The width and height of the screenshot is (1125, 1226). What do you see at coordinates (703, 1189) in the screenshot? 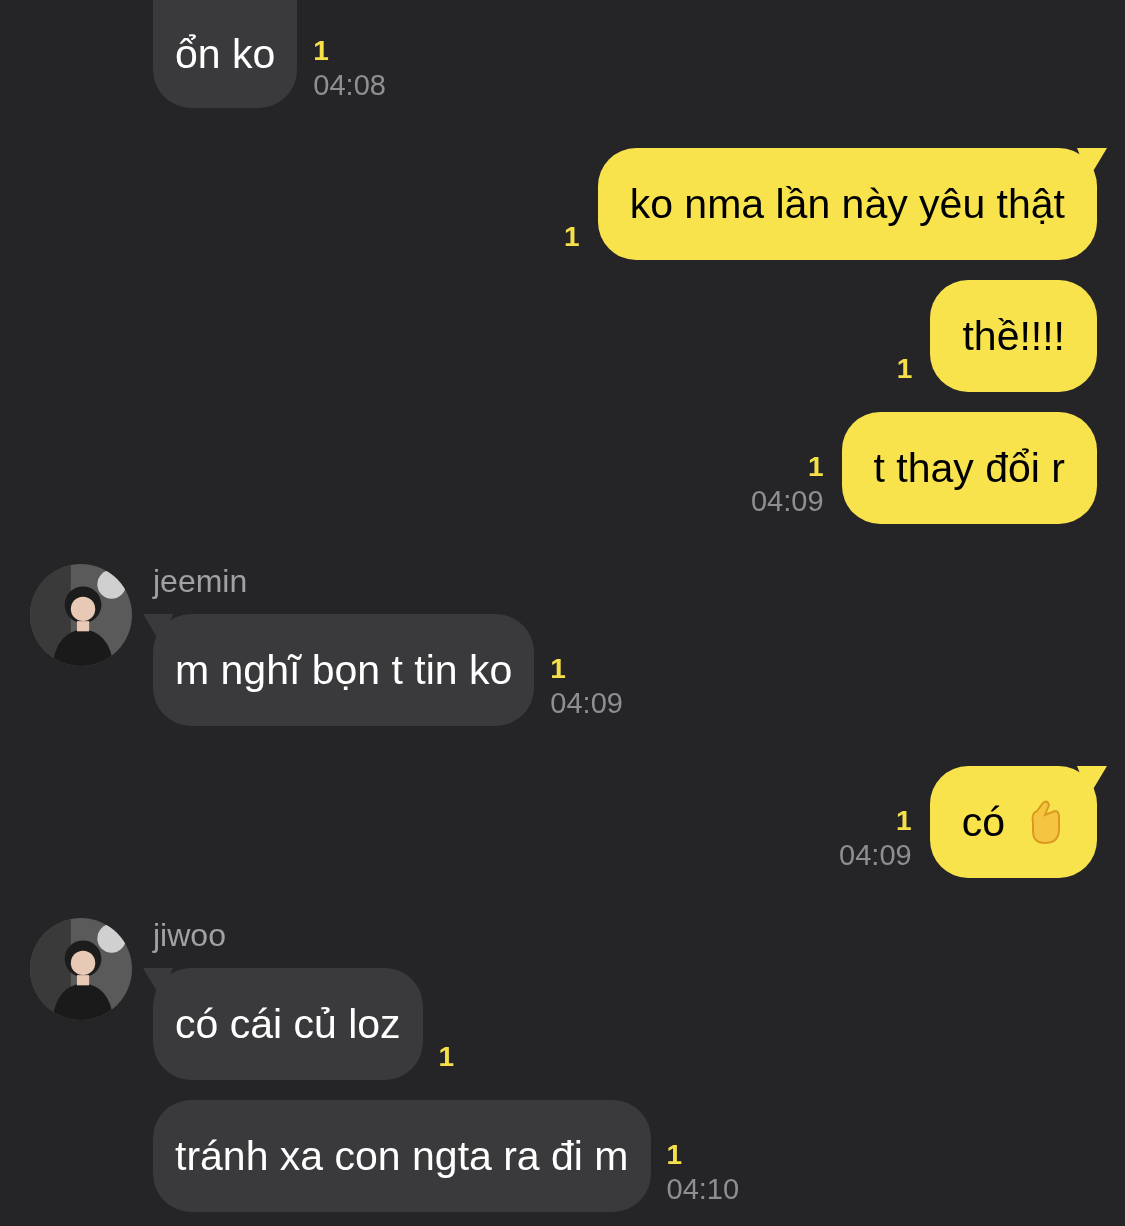
I see `message-time: 04:10` at bounding box center [703, 1189].